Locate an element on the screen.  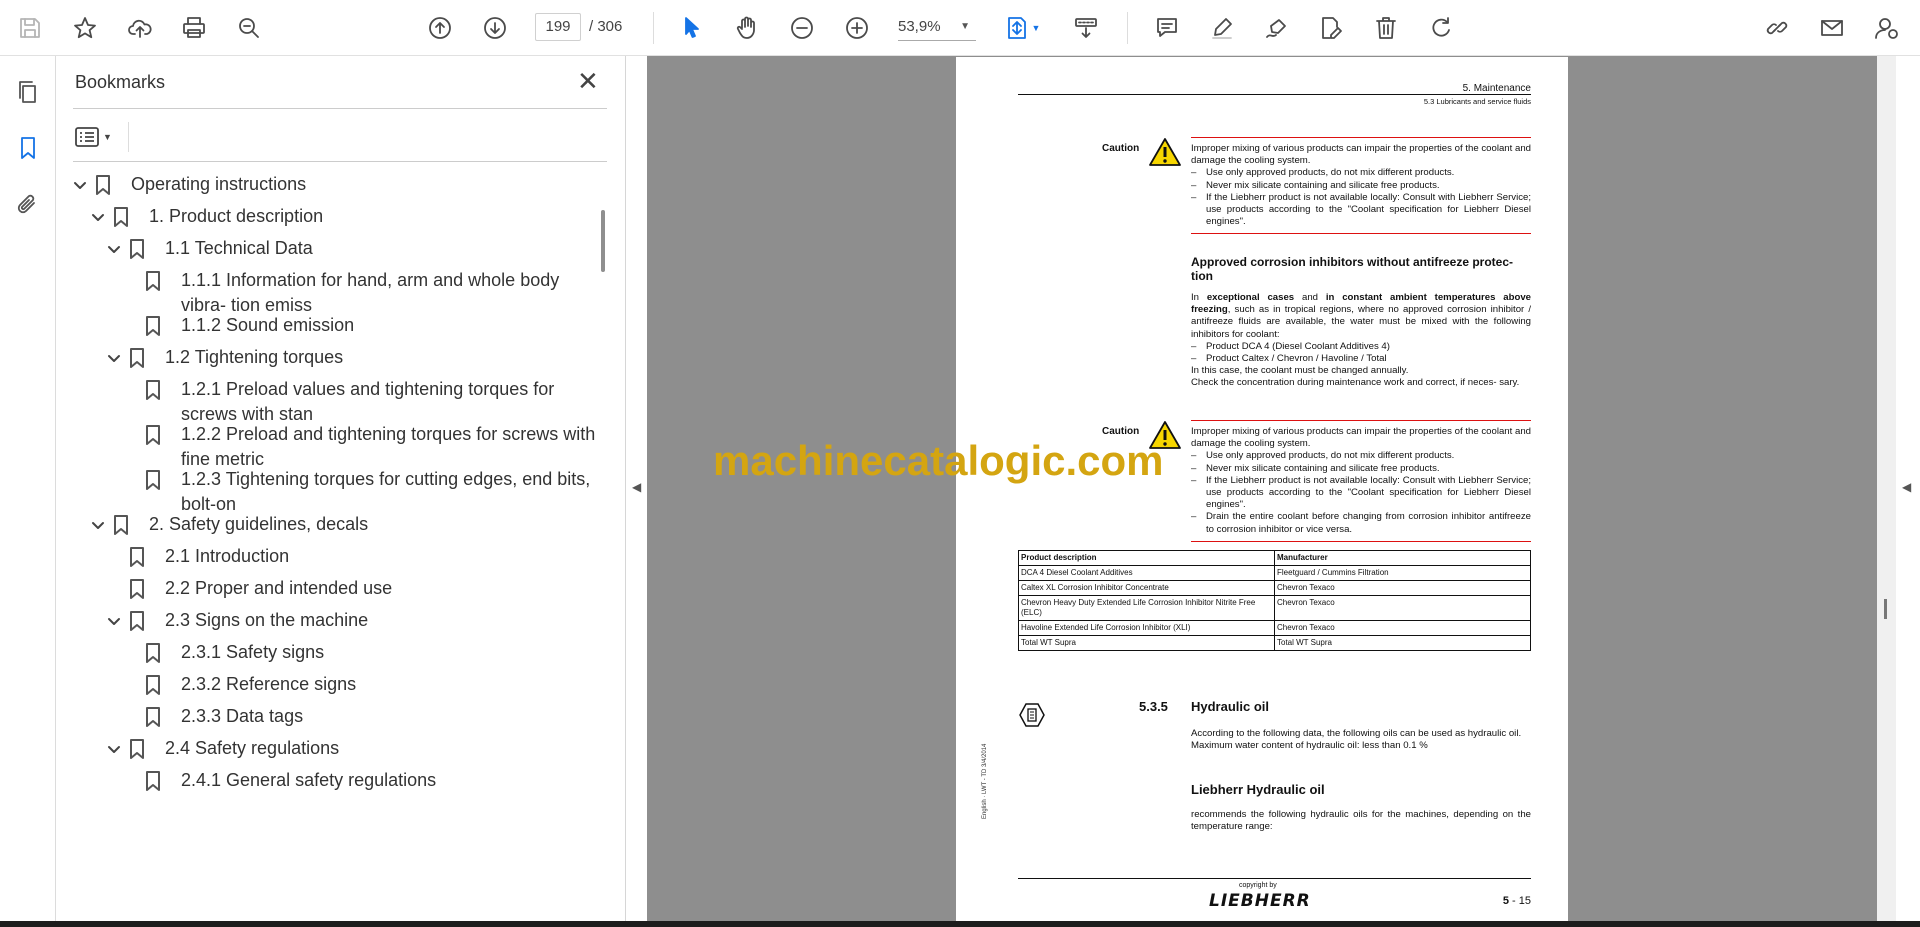
print-icon is located at coordinates (194, 28).